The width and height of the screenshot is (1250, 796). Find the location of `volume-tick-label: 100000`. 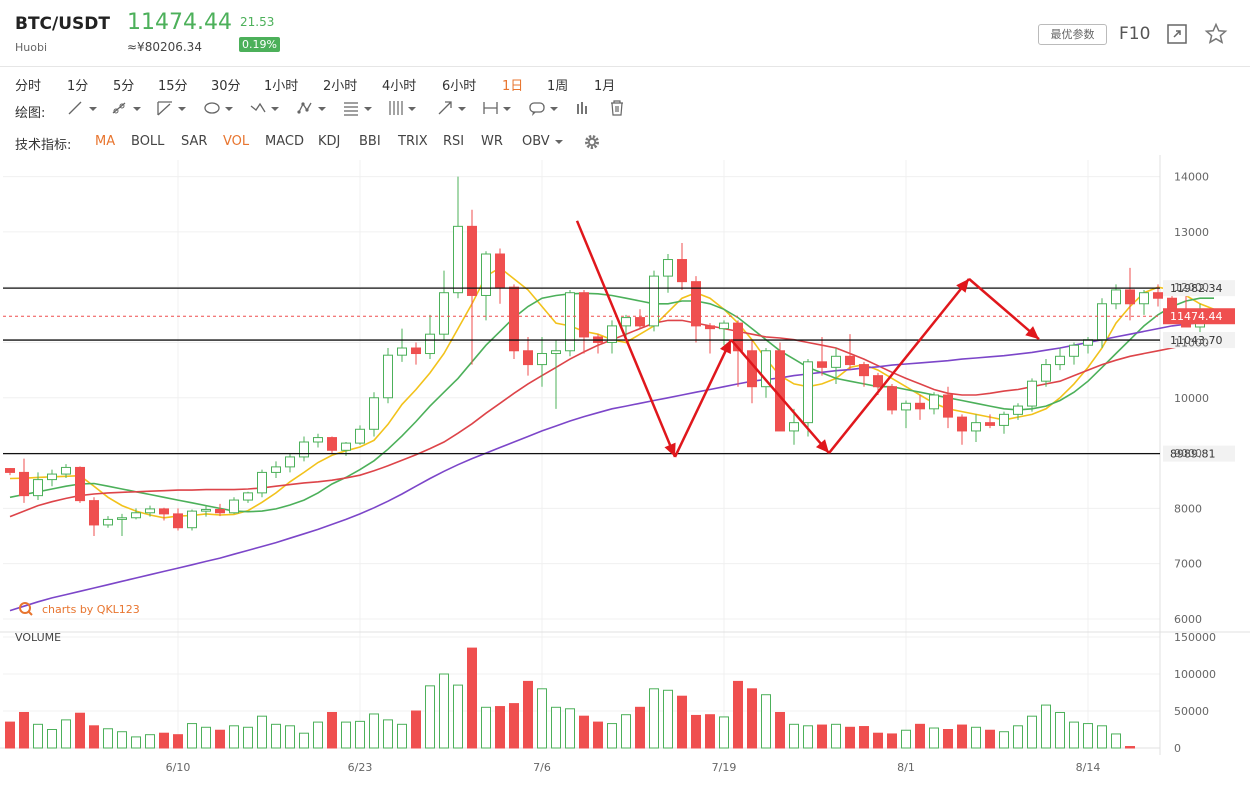

volume-tick-label: 100000 is located at coordinates (1195, 674).